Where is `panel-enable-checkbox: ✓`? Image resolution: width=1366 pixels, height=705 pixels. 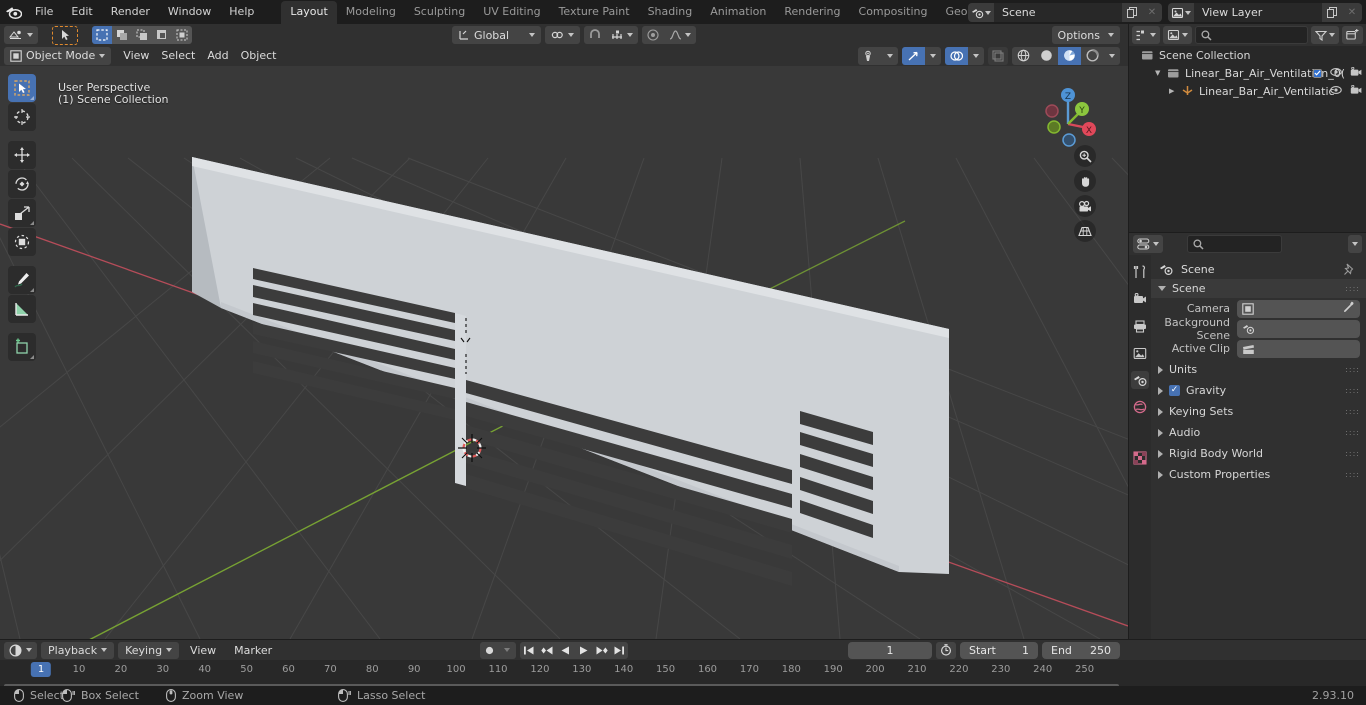 panel-enable-checkbox: ✓ is located at coordinates (1174, 390).